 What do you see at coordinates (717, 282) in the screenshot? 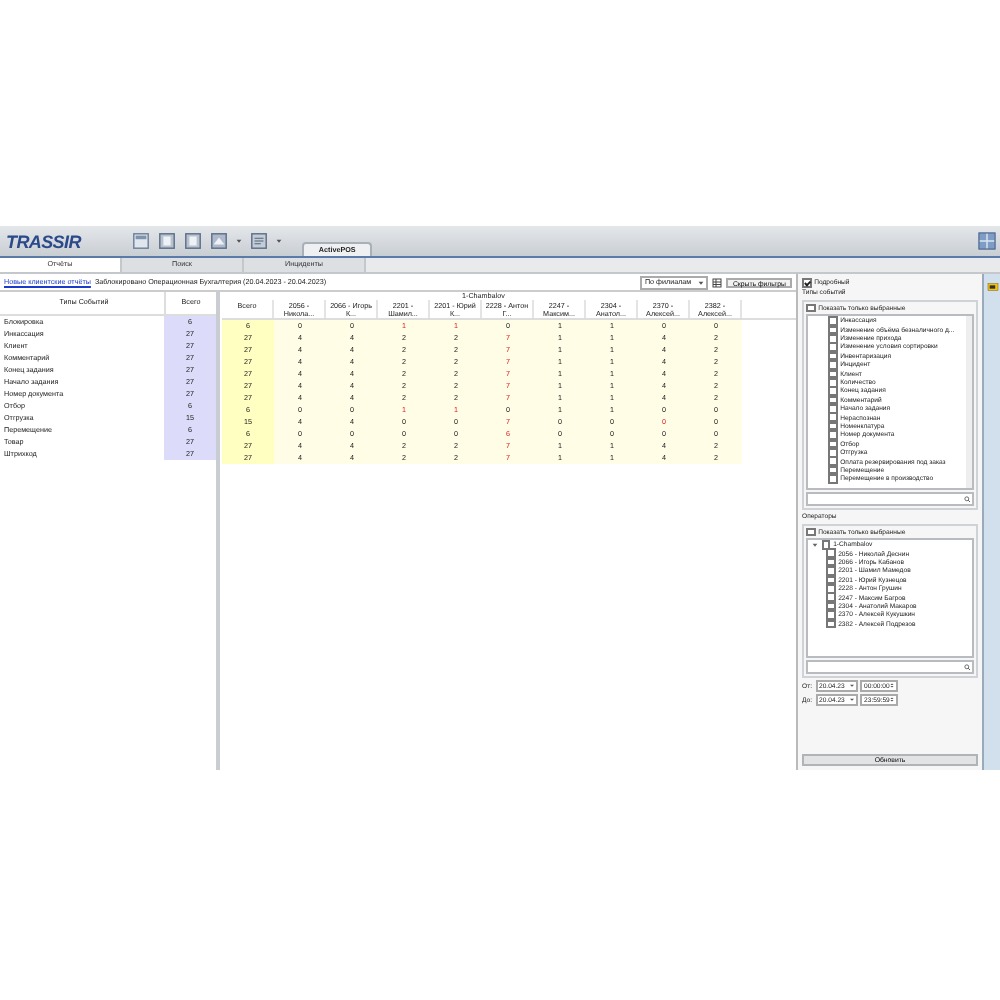
I see `table-icon` at bounding box center [717, 282].